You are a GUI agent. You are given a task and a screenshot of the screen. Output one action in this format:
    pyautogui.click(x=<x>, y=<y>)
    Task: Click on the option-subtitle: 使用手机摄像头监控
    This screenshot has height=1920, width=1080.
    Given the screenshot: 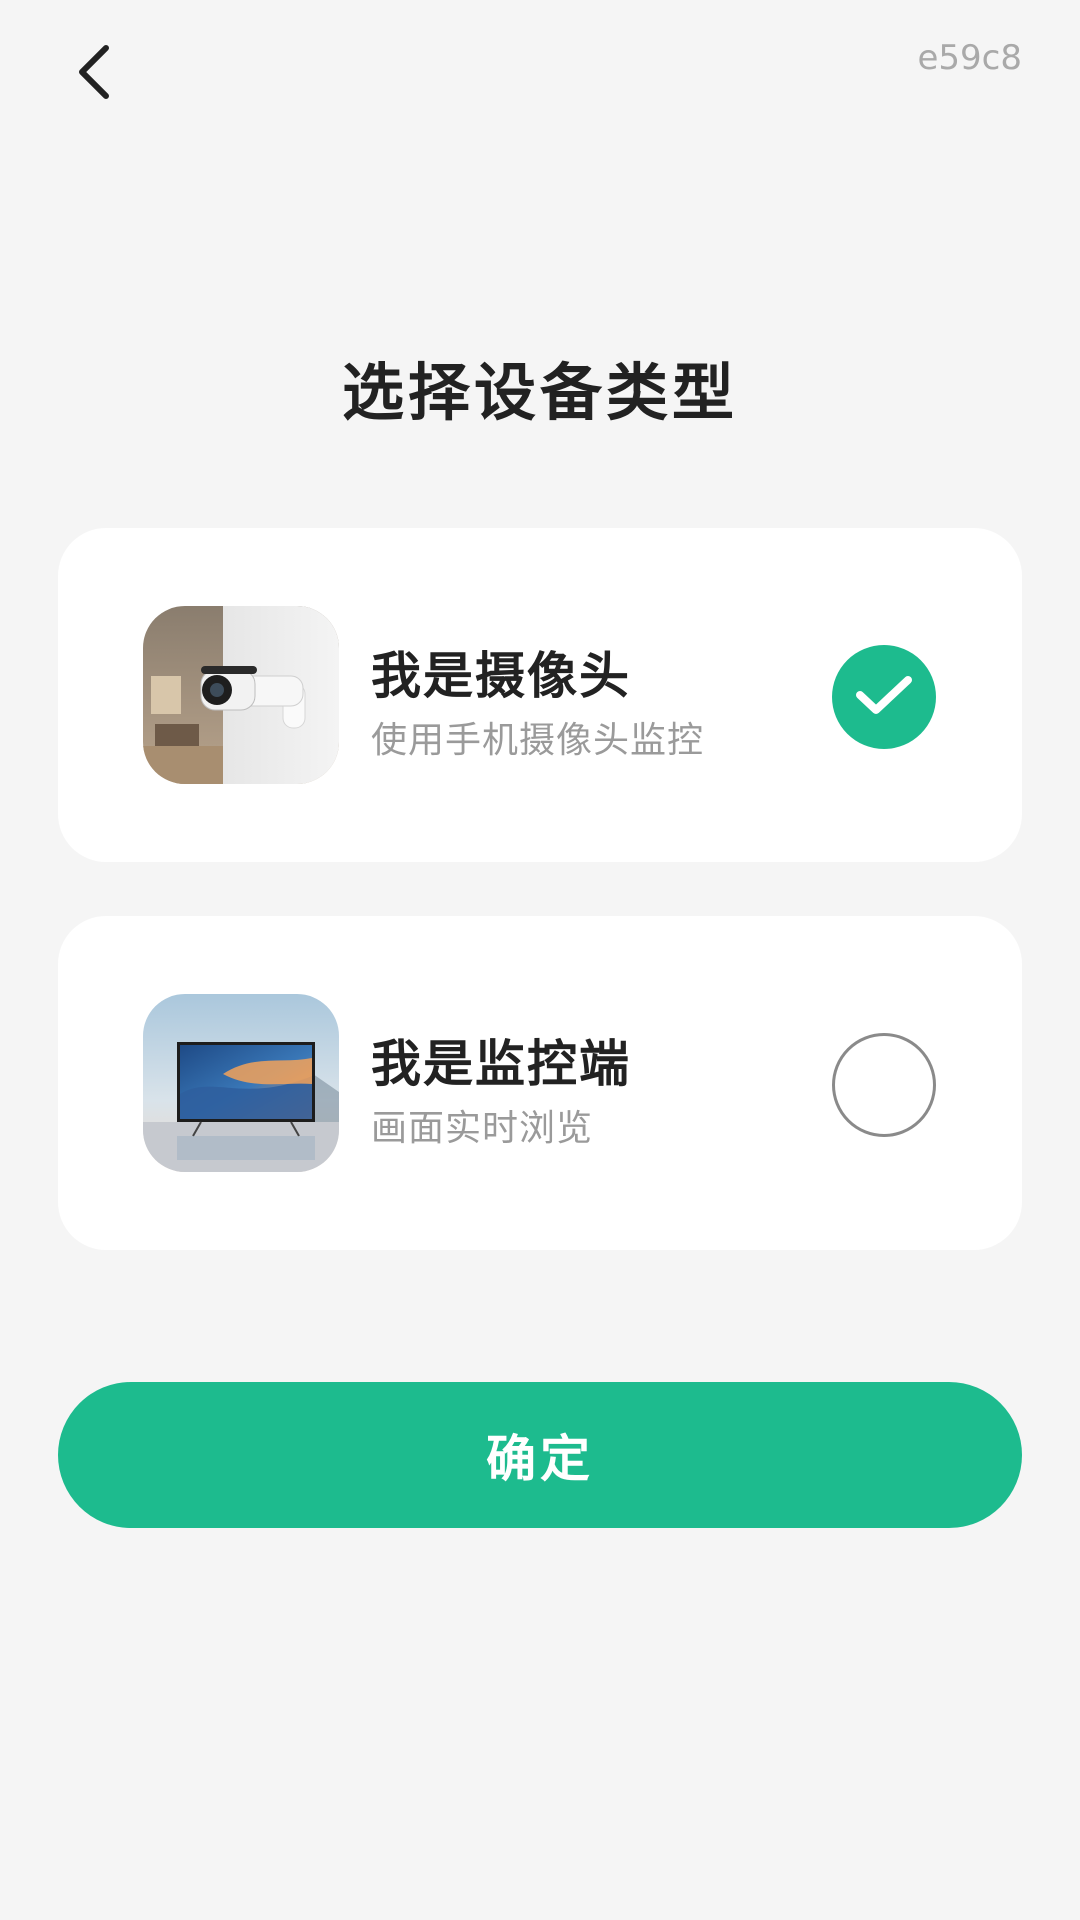 What is the action you would take?
    pyautogui.click(x=538, y=740)
    